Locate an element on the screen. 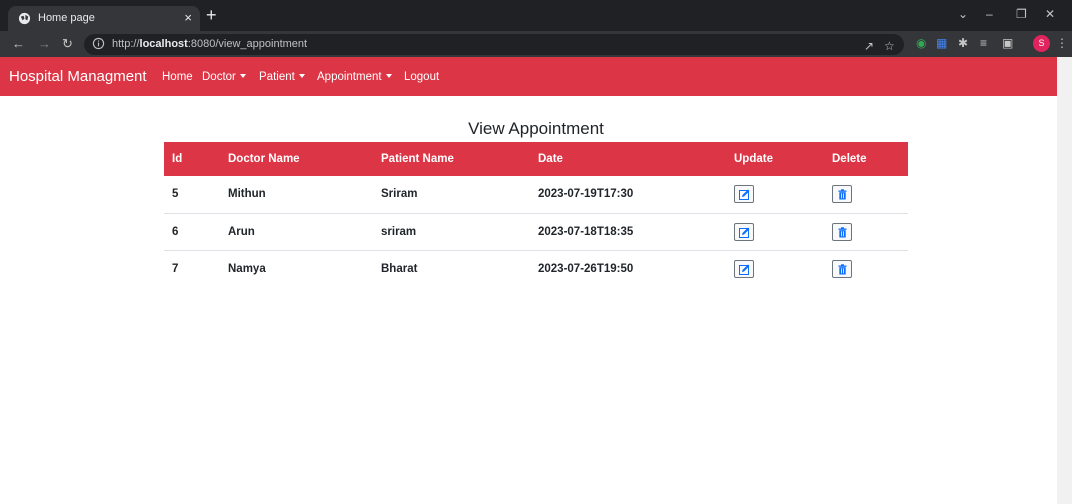 The height and width of the screenshot is (504, 1072). info-icon is located at coordinates (98, 43).